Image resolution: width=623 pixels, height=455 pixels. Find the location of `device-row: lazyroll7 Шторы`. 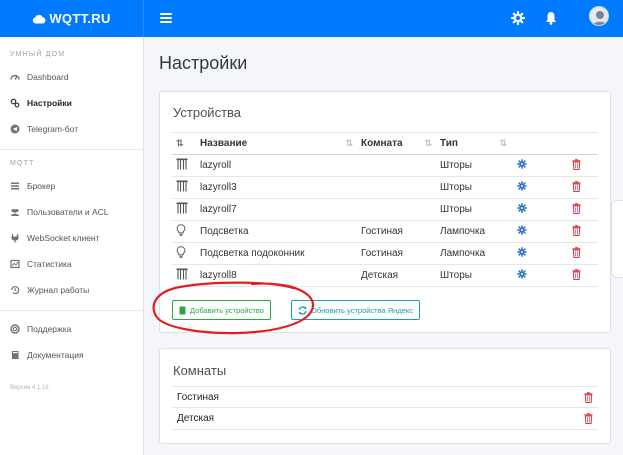

device-row: lazyroll7 Шторы is located at coordinates (385, 209).